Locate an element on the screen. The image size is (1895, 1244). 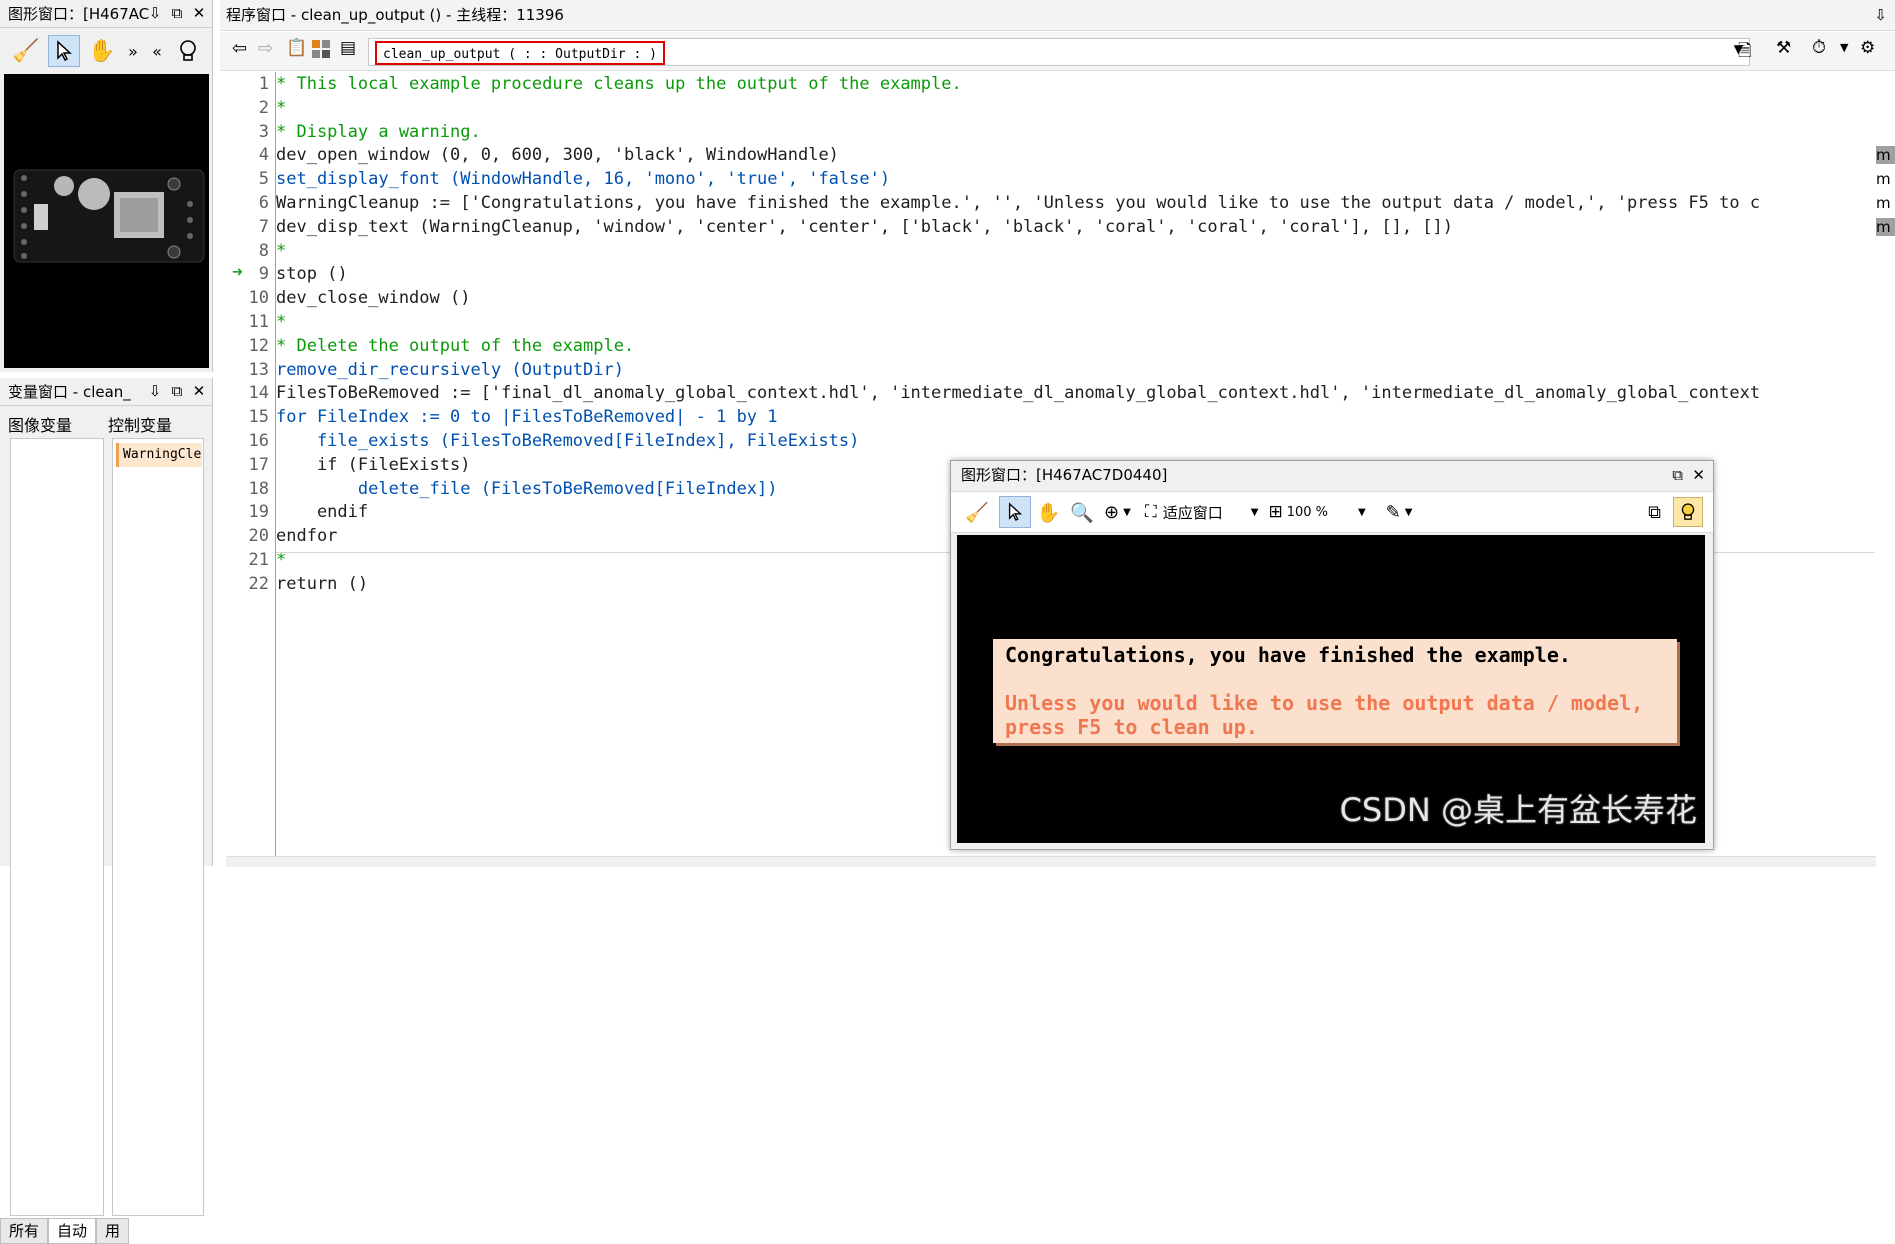
marker: m is located at coordinates (1883, 179).